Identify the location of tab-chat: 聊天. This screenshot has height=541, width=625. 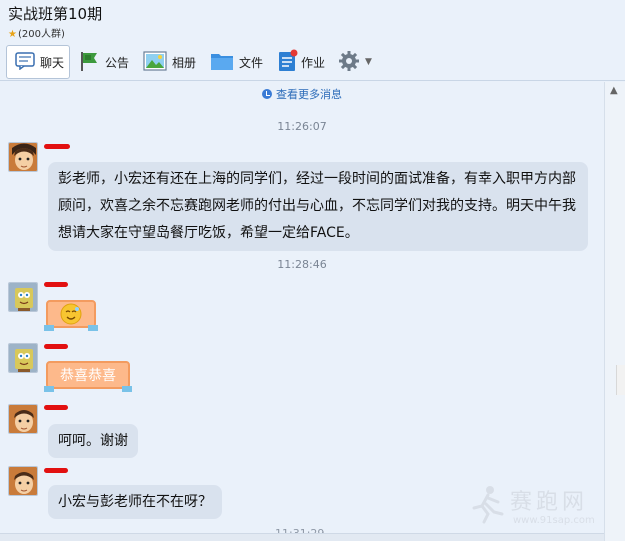
(38, 62).